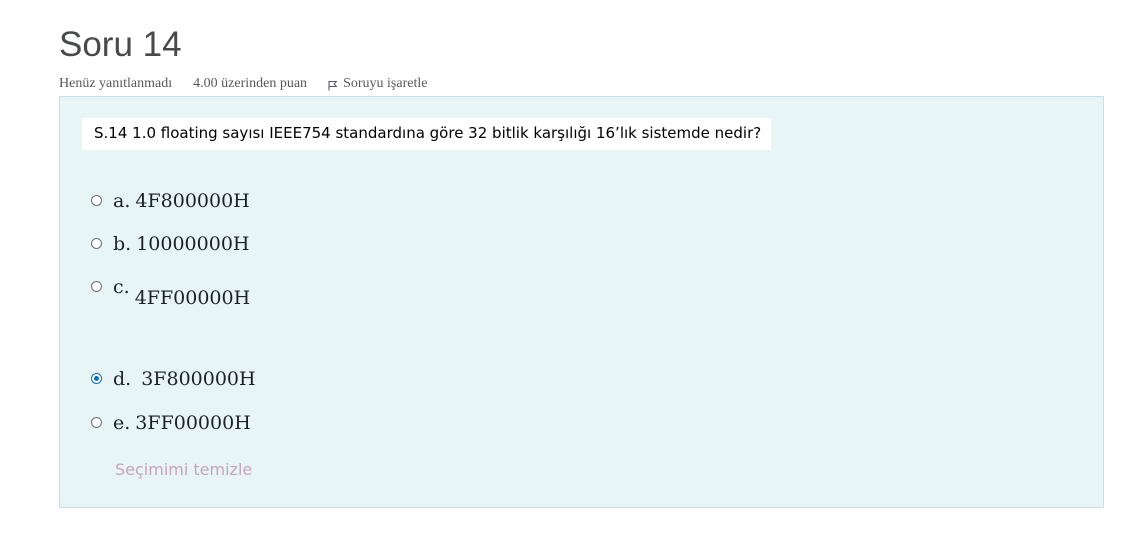 This screenshot has height=551, width=1123. I want to click on flag-question-link: Soruyu işaretle, so click(377, 84).